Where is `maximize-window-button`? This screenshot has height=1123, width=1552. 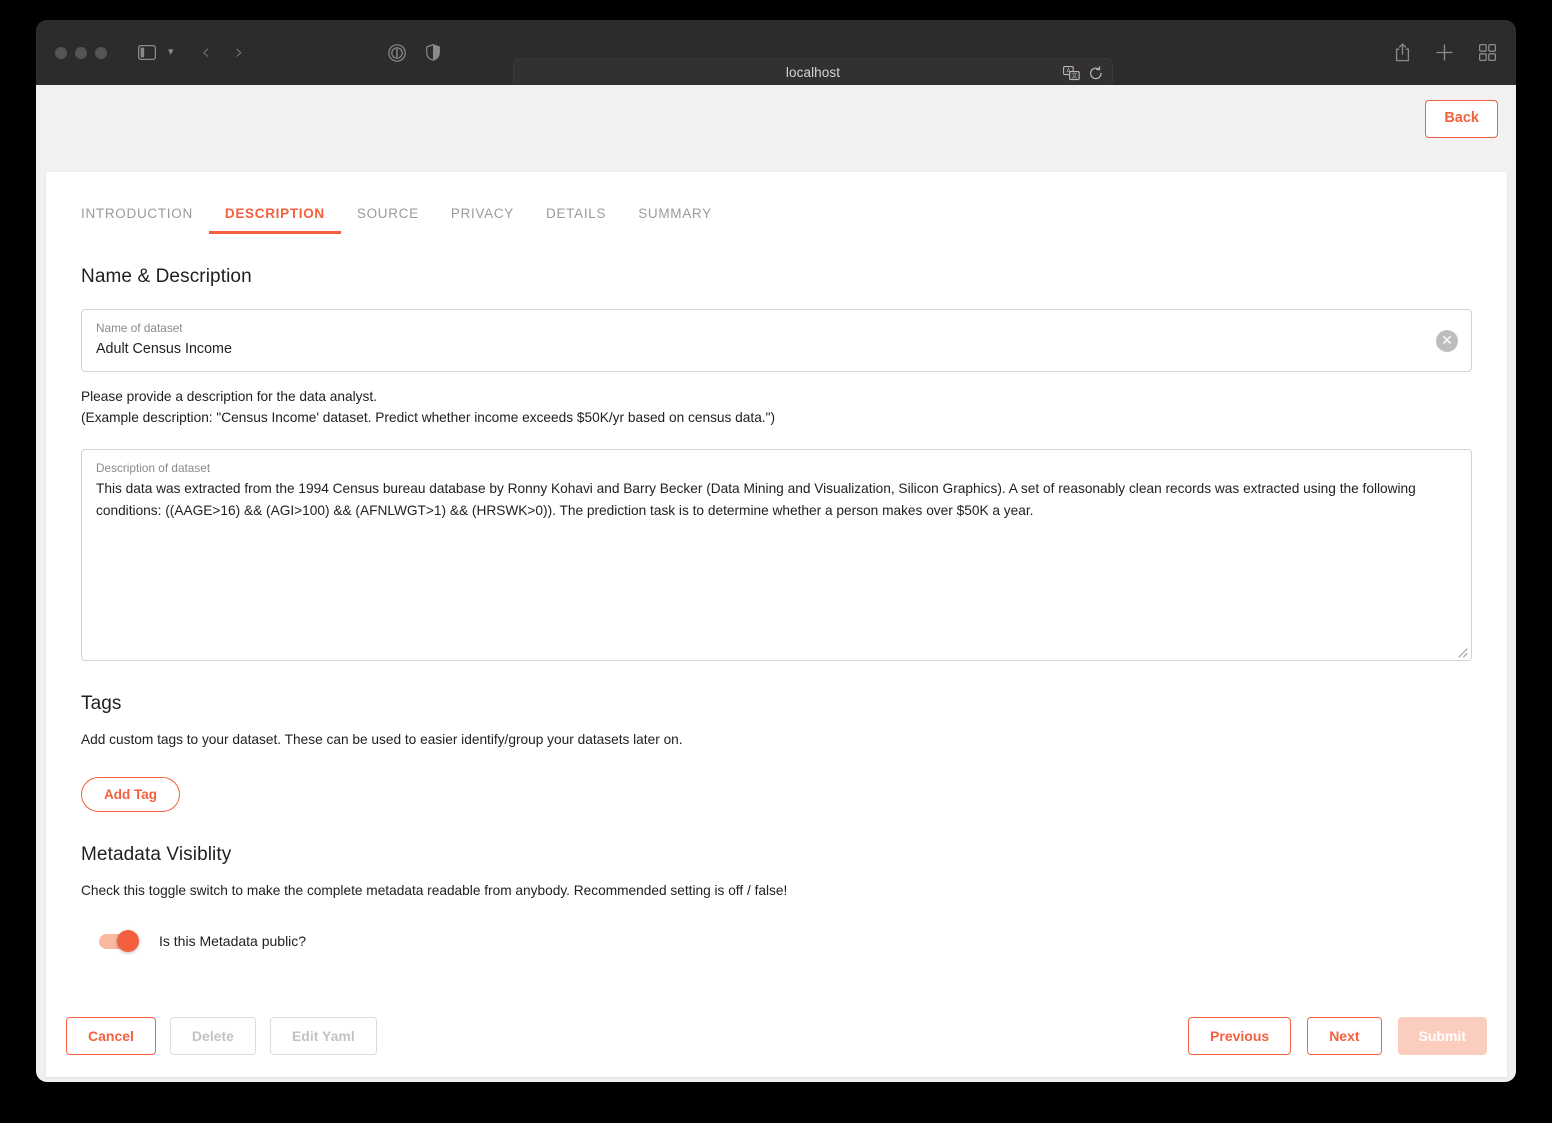
maximize-window-button is located at coordinates (101, 52).